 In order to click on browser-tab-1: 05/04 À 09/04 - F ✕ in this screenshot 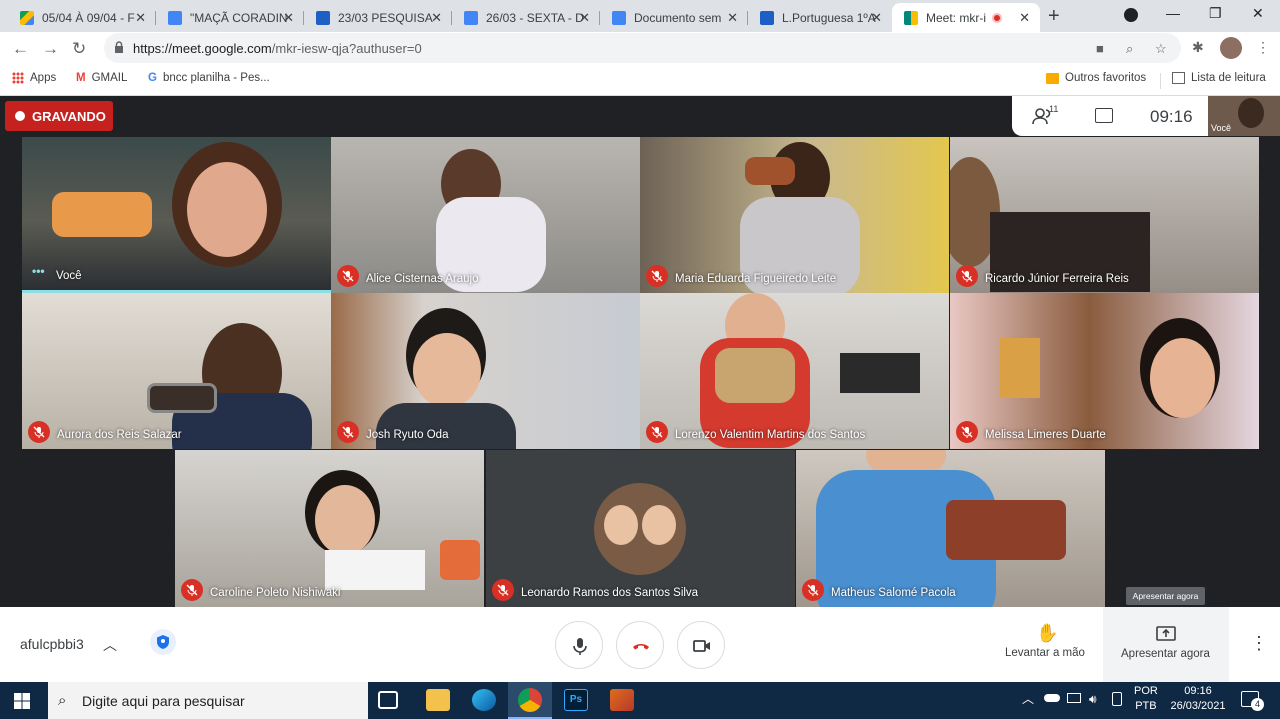, I will do `click(82, 17)`.